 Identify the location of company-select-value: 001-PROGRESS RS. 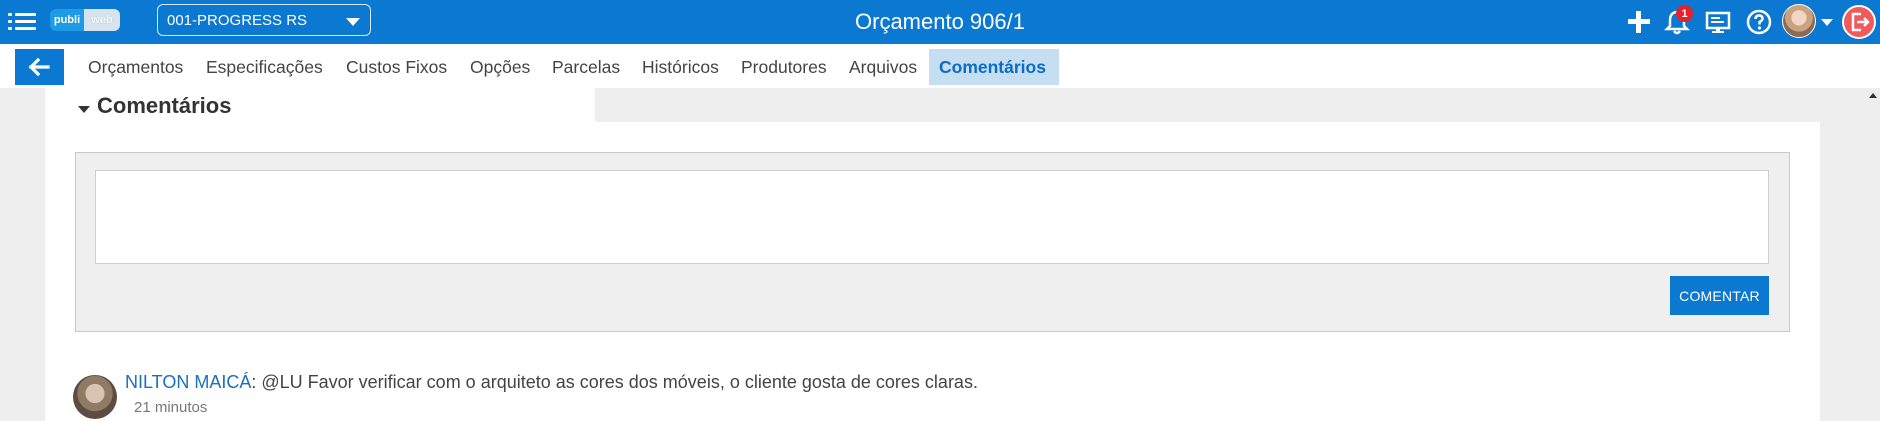
(237, 20).